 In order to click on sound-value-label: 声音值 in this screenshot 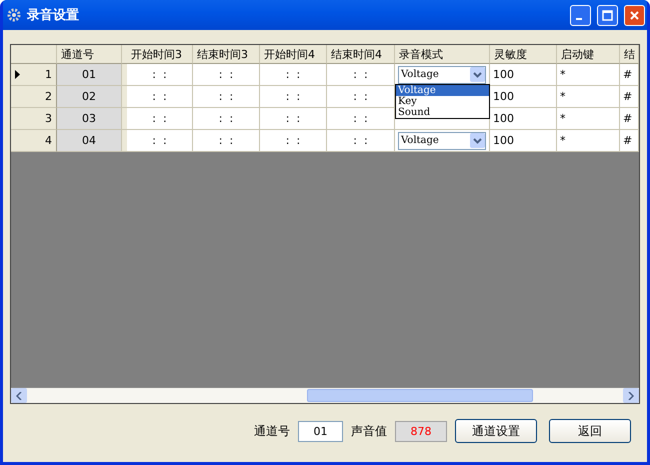, I will do `click(369, 431)`.